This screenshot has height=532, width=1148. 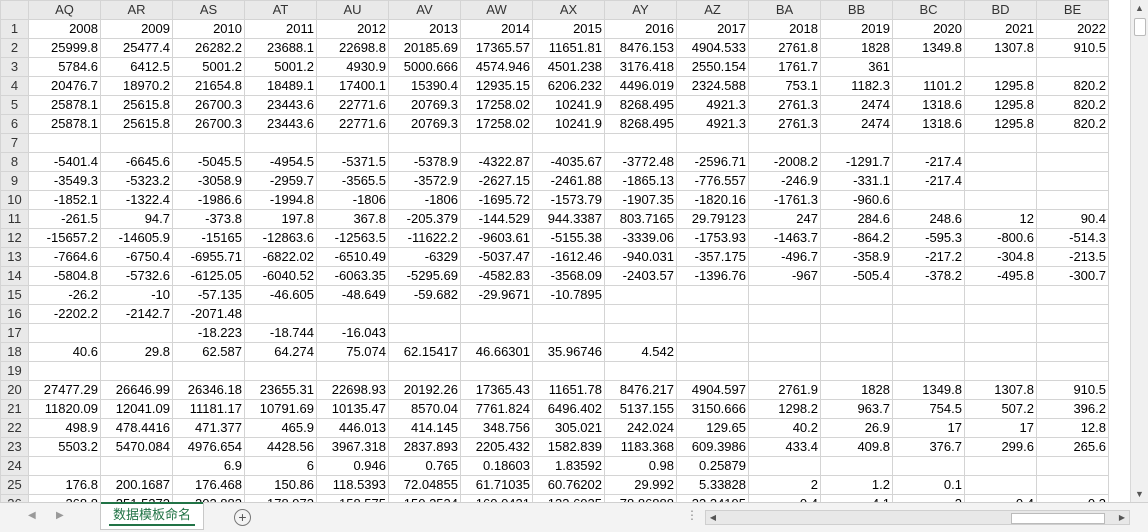 What do you see at coordinates (496, 295) in the screenshot?
I see `cell: -29.9671` at bounding box center [496, 295].